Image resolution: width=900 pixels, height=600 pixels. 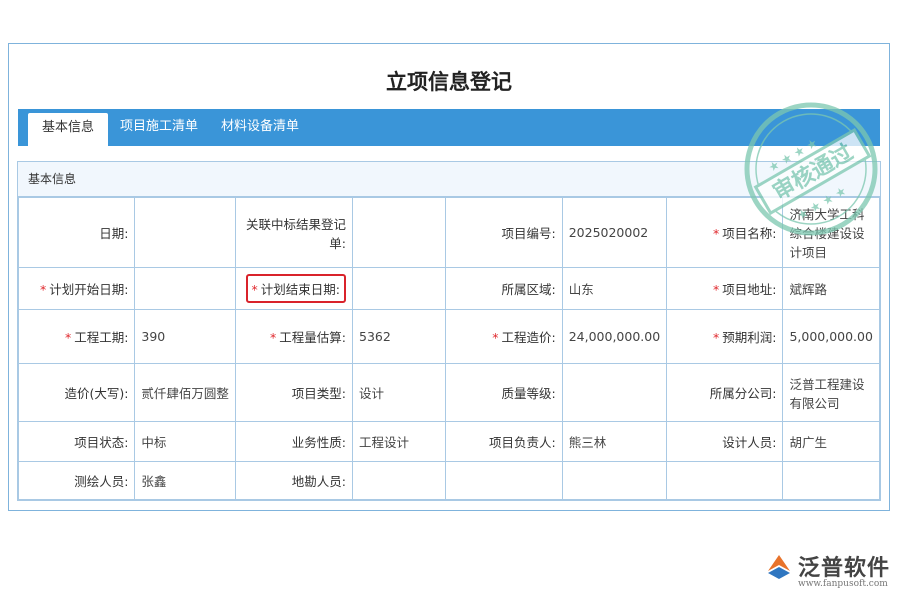 I want to click on field-label: 业务性质:, so click(x=294, y=441).